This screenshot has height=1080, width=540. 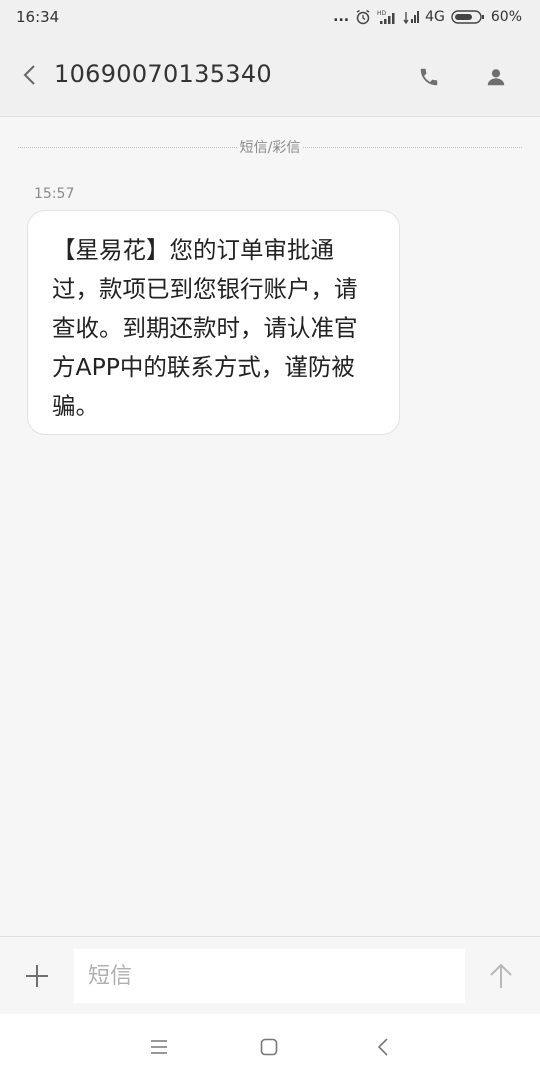 I want to click on nav-menu-button, so click(x=159, y=1047).